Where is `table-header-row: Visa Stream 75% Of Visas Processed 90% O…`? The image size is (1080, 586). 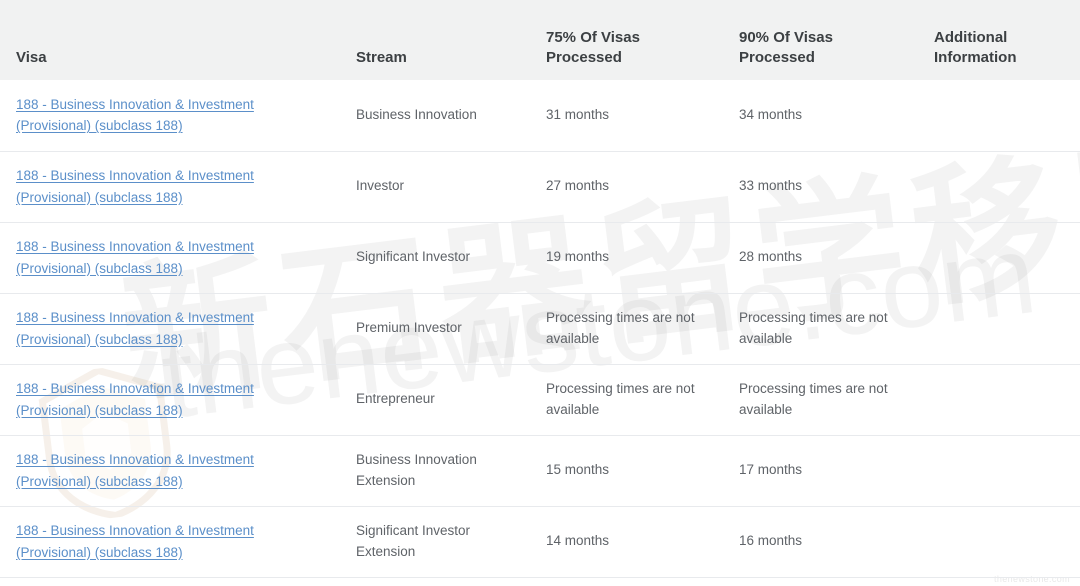
table-header-row: Visa Stream 75% Of Visas Processed 90% O… is located at coordinates (540, 40).